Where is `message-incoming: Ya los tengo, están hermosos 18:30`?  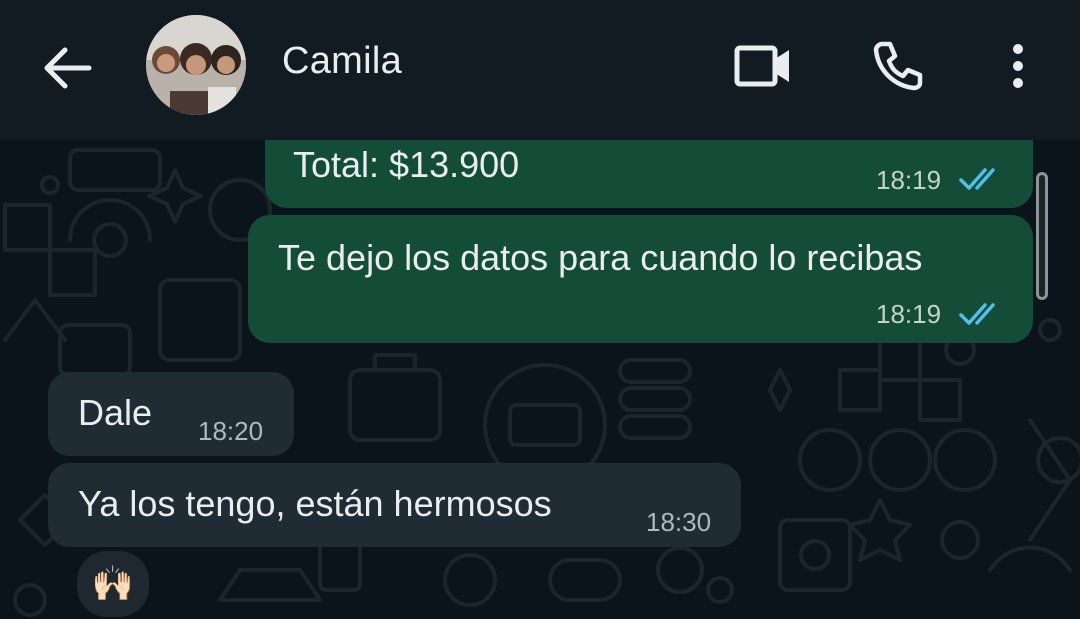 message-incoming: Ya los tengo, están hermosos 18:30 is located at coordinates (394, 505).